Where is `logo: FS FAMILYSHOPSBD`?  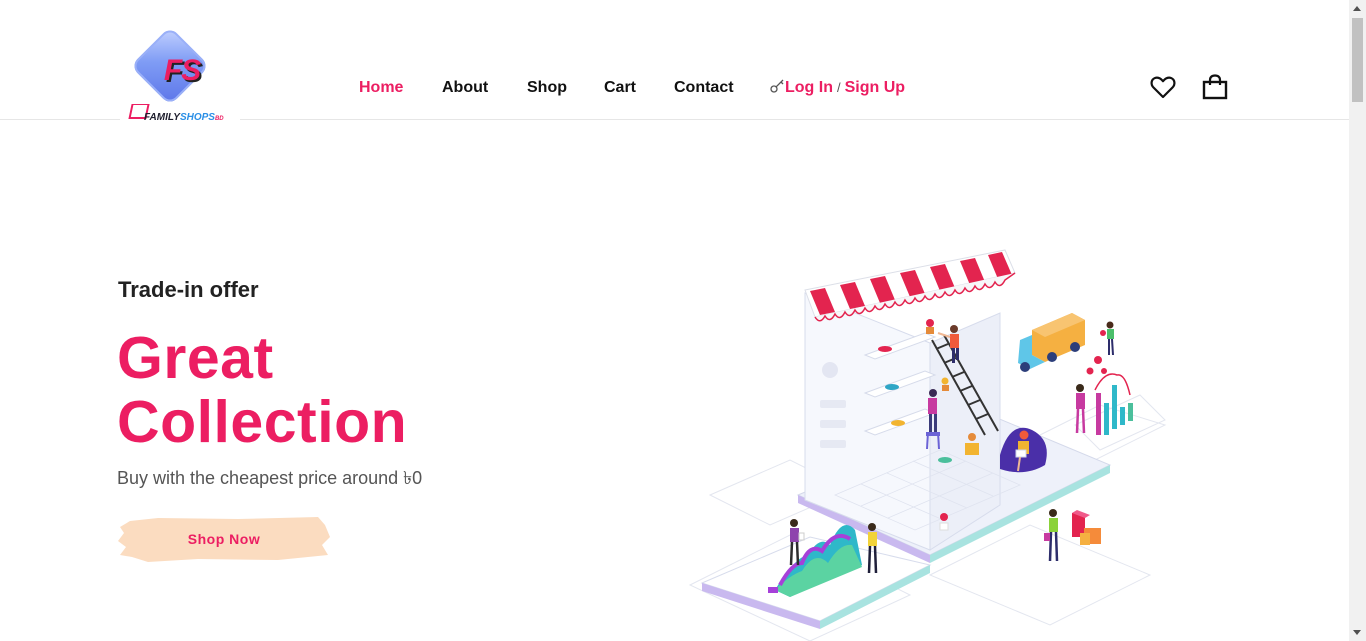
logo: FS FAMILYSHOPSBD is located at coordinates (180, 80).